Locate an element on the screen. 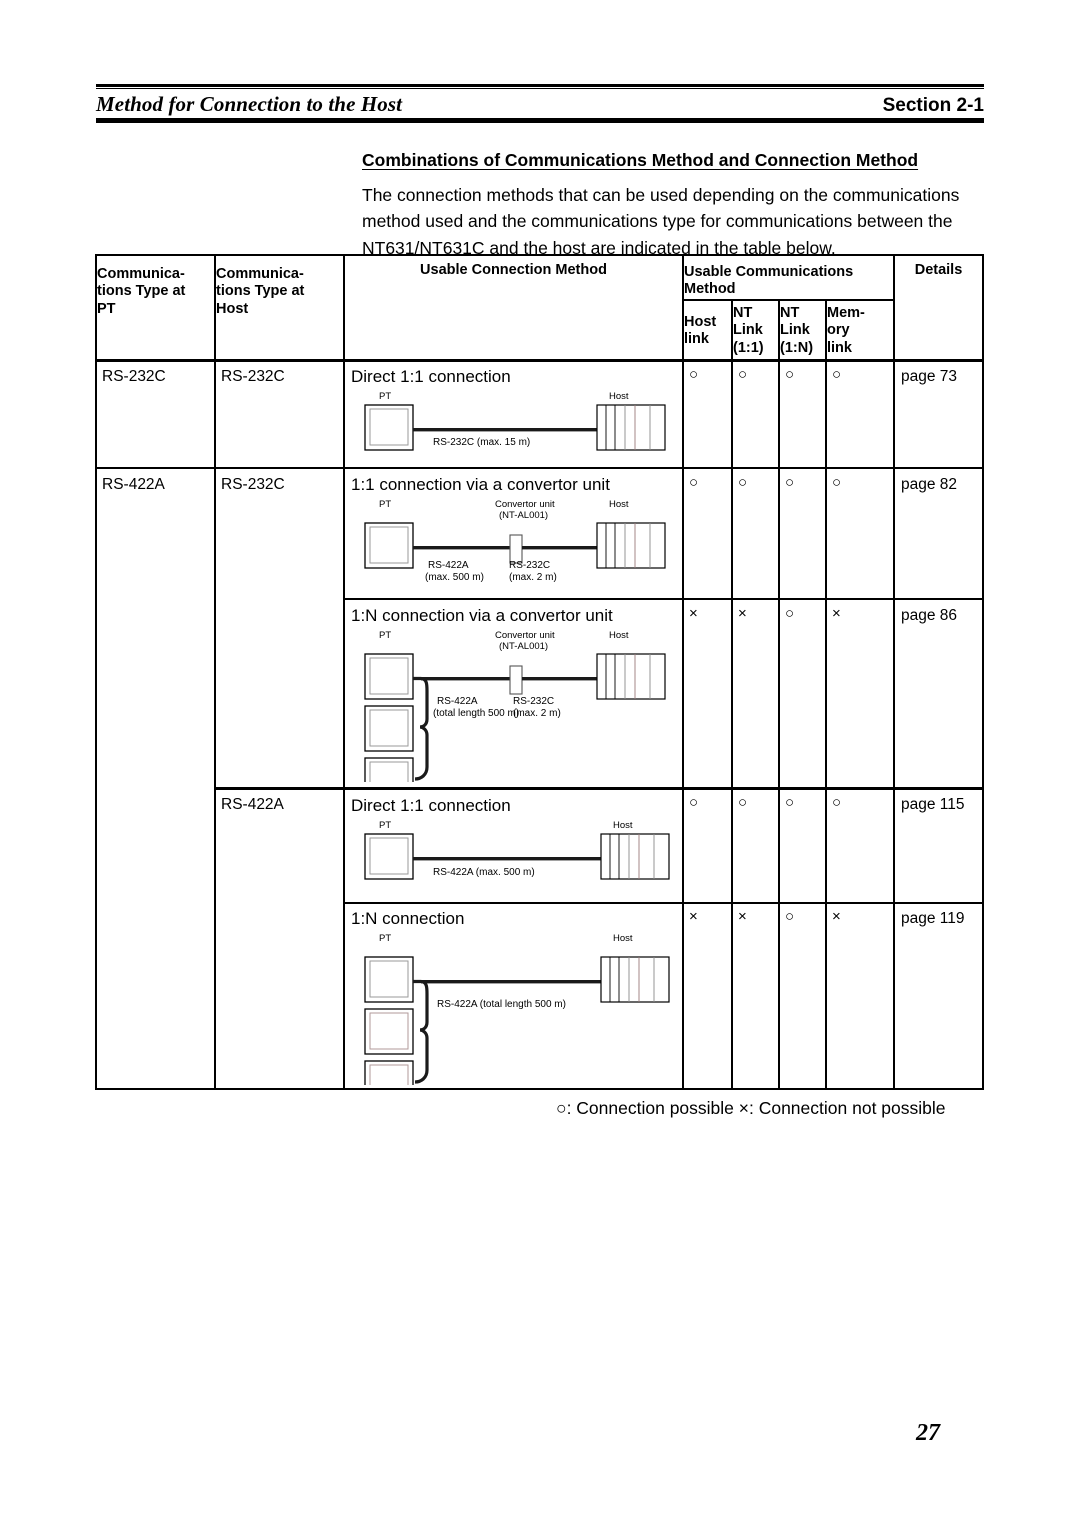  row3-memory-link: × is located at coordinates (836, 613).